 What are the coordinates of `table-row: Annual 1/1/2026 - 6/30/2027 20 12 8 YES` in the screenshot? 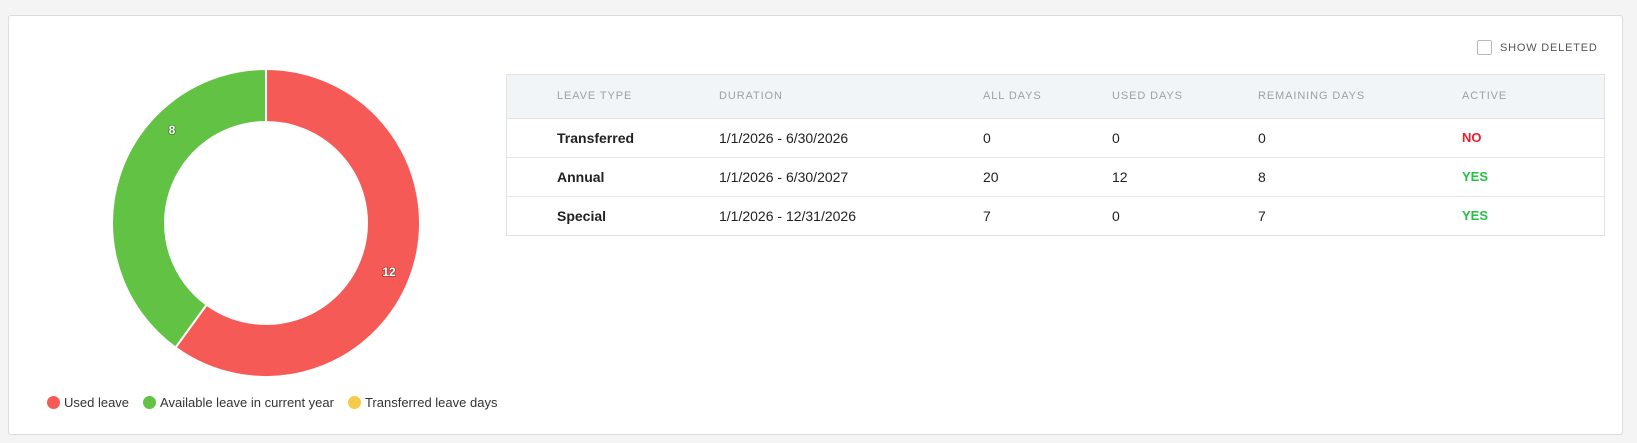 It's located at (1055, 176).